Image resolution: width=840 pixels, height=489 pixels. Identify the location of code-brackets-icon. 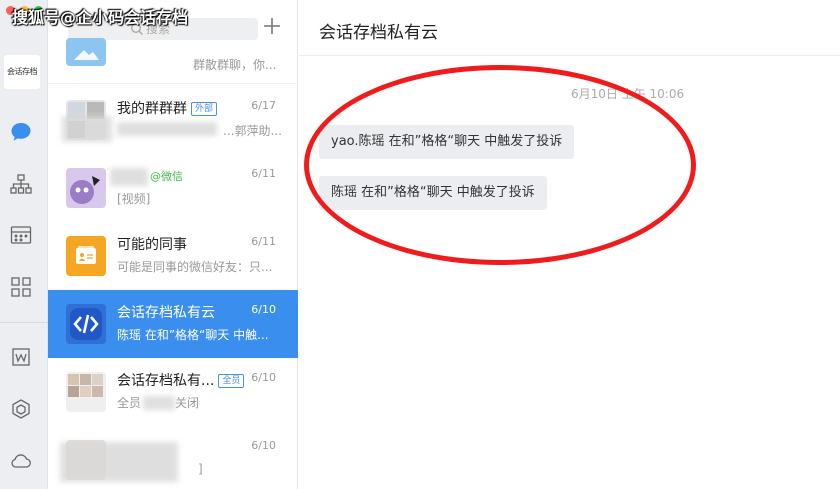
(86, 324).